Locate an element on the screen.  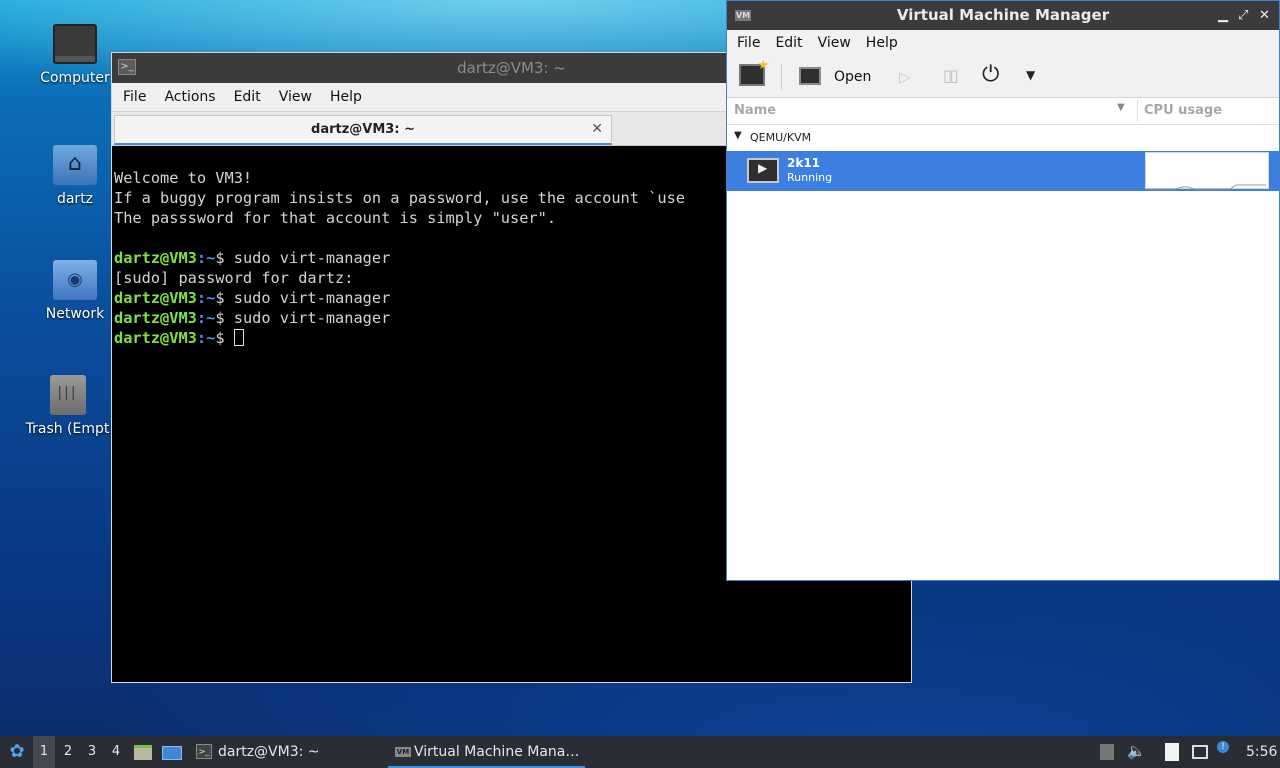
close-tab-icon: ✕ is located at coordinates (597, 129).